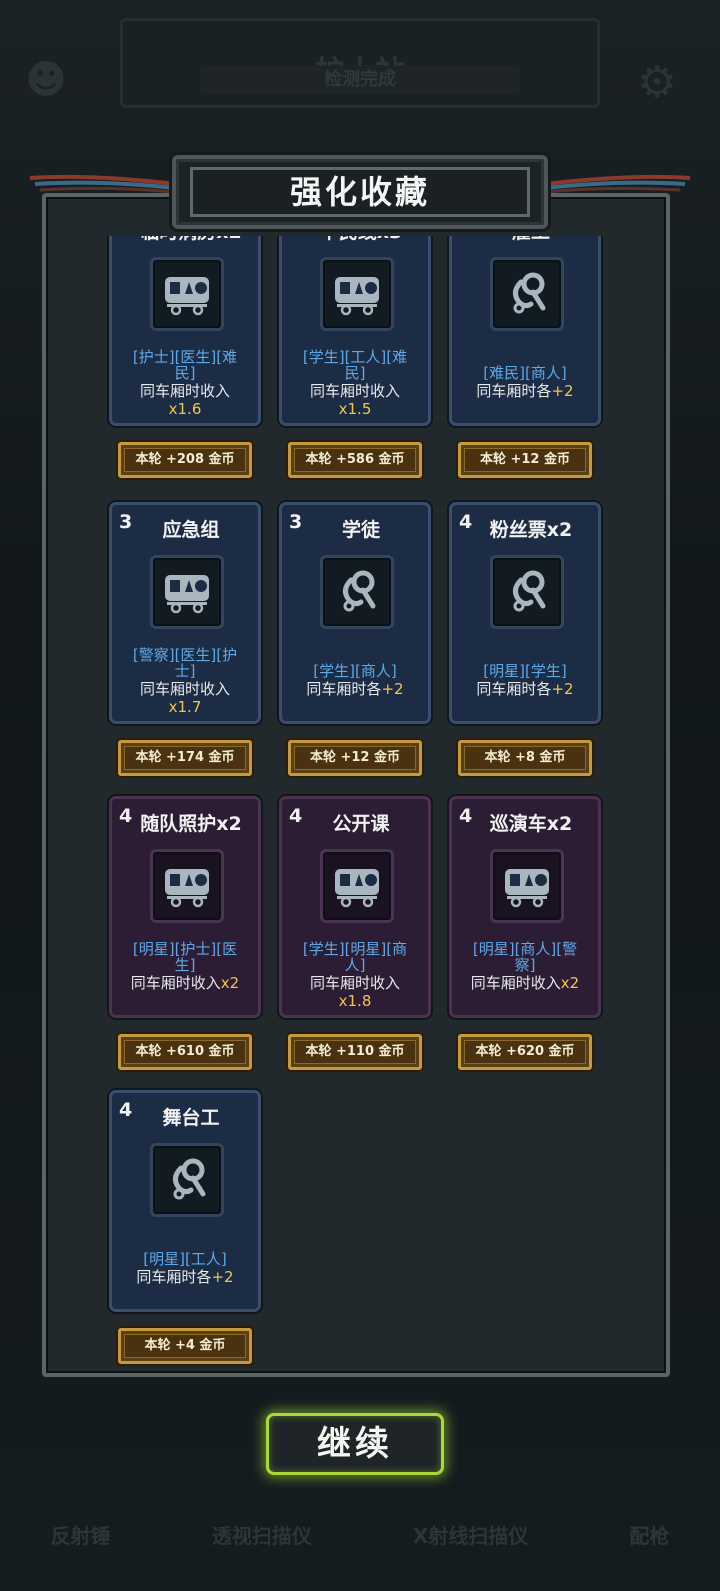 This screenshot has width=720, height=1591. I want to click on card-tags: 察], so click(525, 965).